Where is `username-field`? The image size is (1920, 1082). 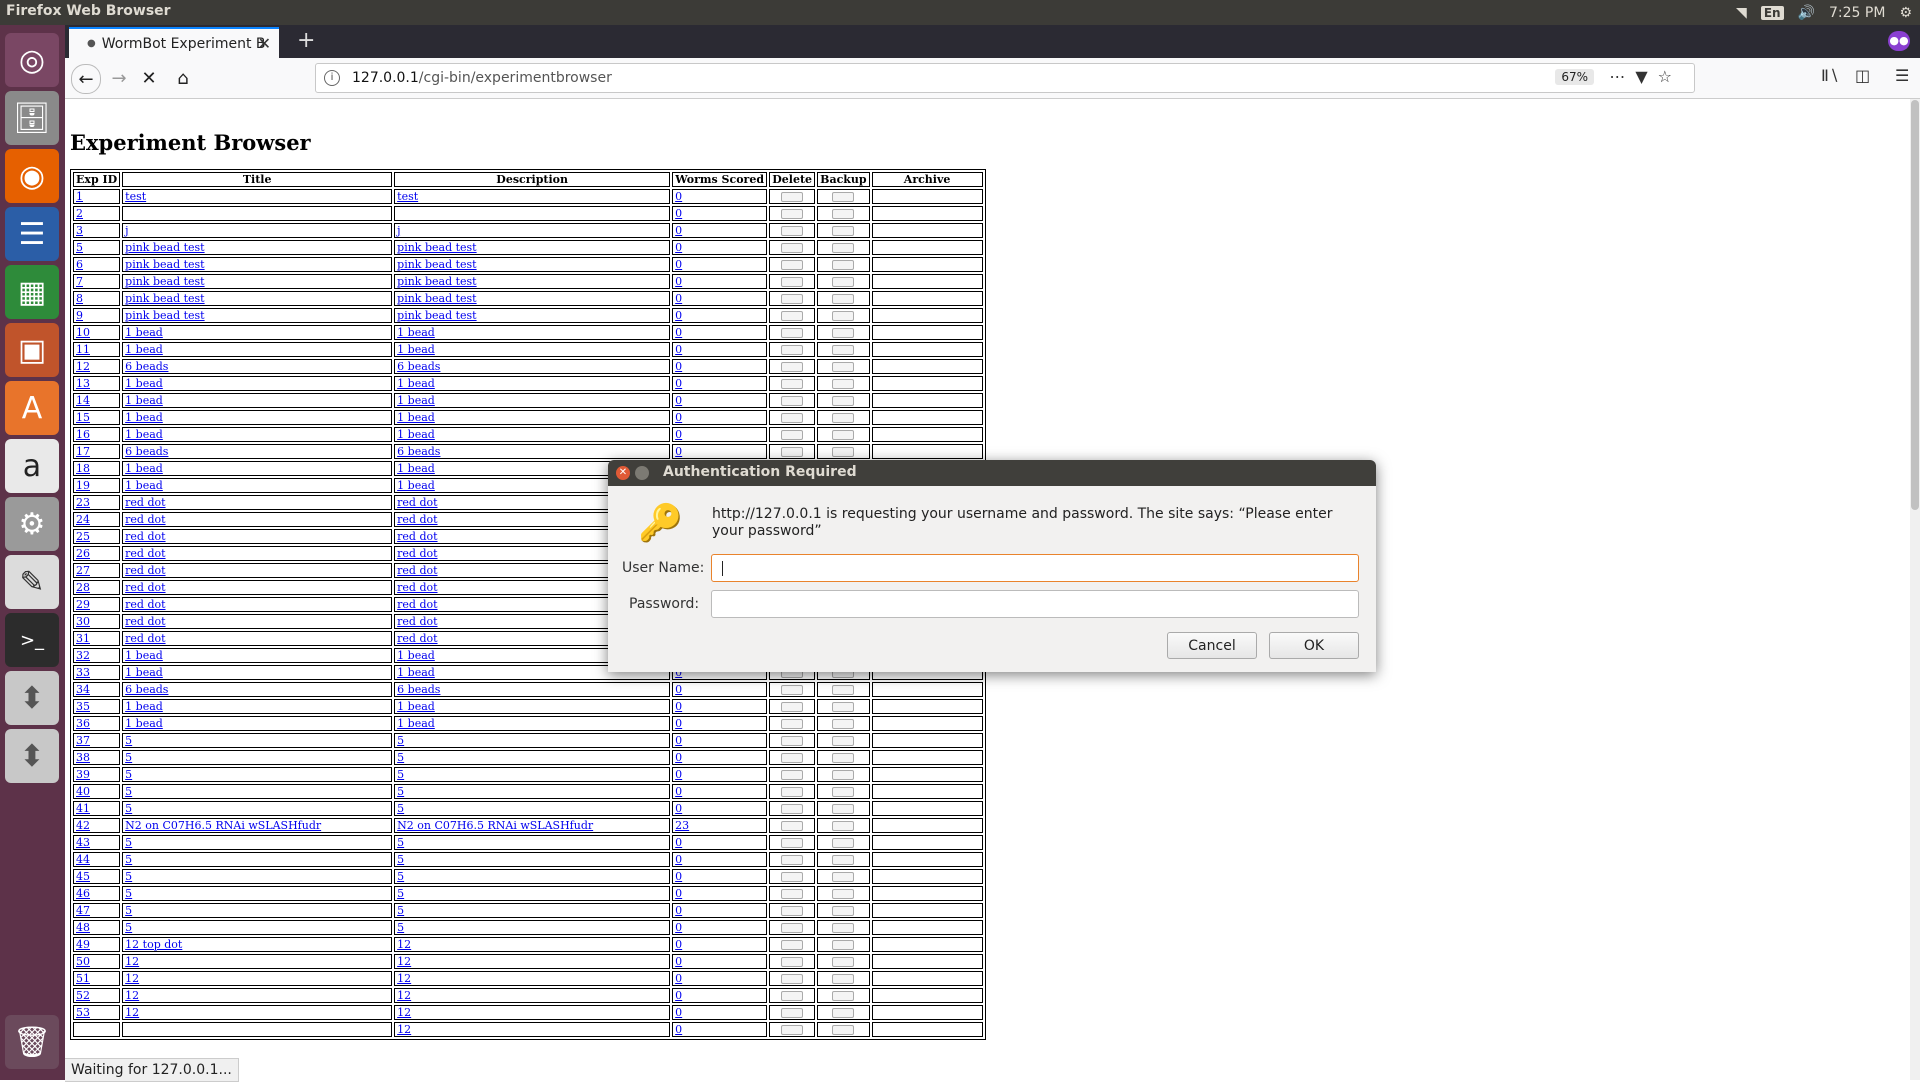 username-field is located at coordinates (1035, 568).